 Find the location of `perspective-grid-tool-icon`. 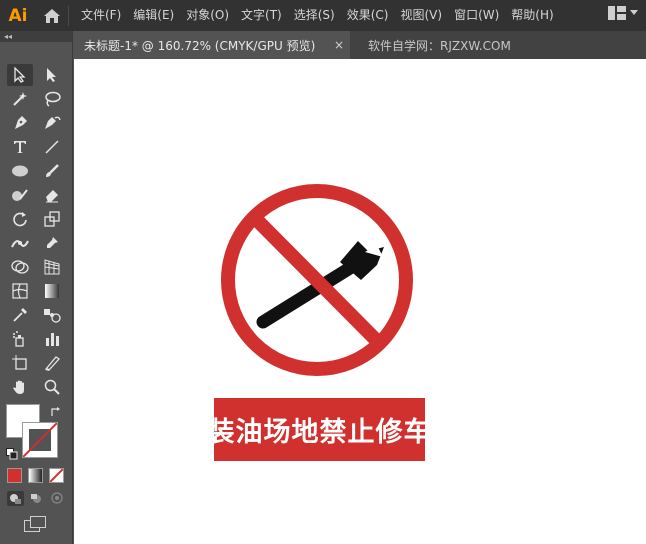

perspective-grid-tool-icon is located at coordinates (52, 267).